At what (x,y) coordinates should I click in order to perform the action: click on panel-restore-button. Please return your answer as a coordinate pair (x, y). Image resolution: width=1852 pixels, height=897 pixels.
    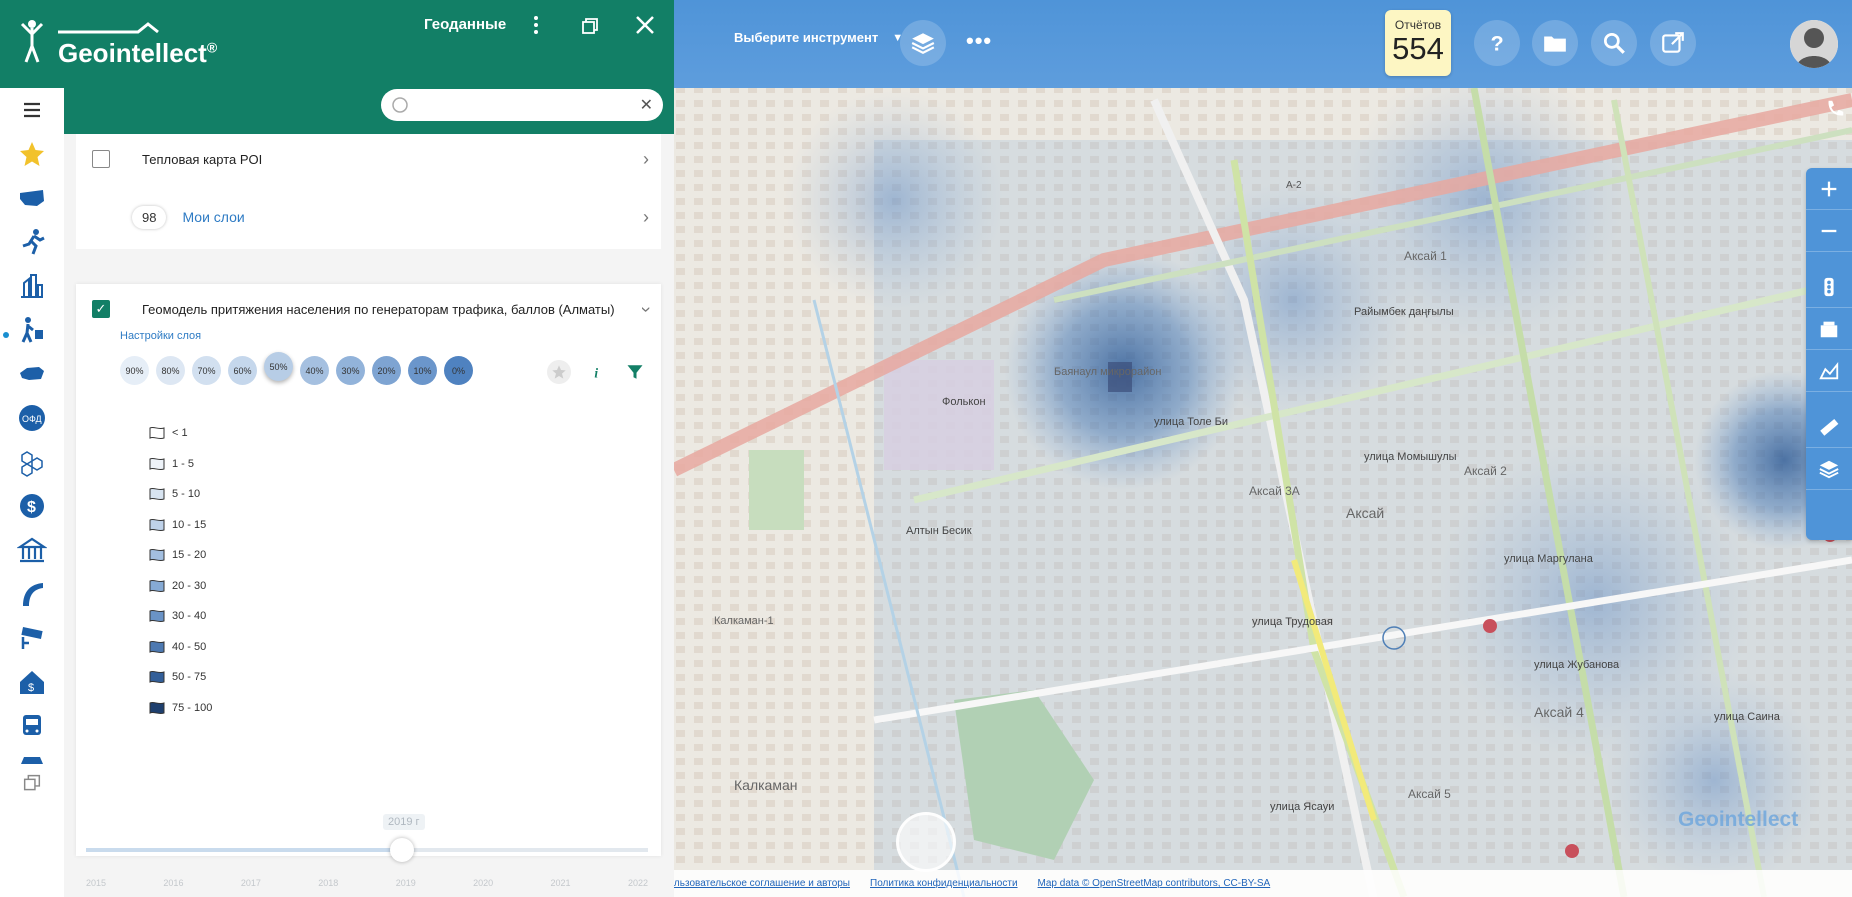
    Looking at the image, I should click on (590, 28).